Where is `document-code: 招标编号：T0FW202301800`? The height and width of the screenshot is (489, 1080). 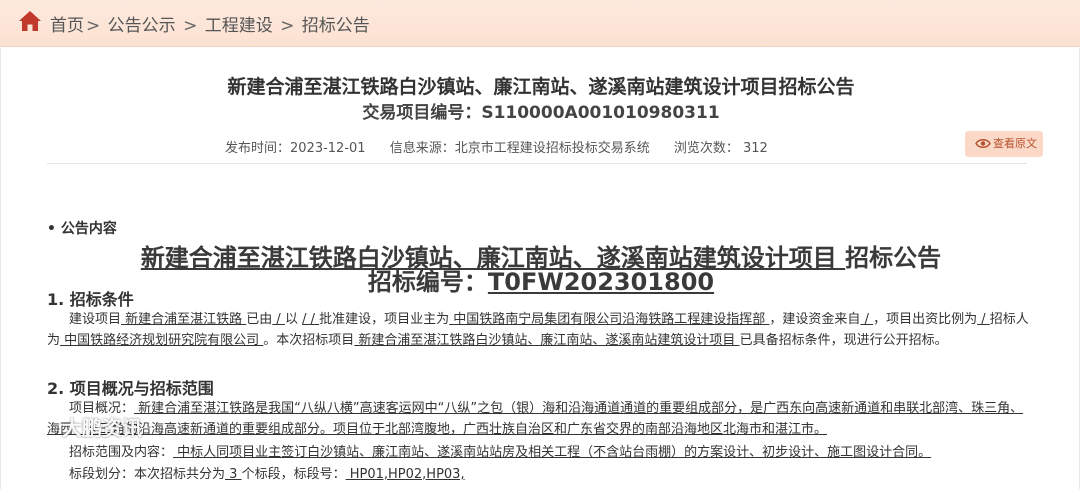 document-code: 招标编号：T0FW202301800 is located at coordinates (540, 279).